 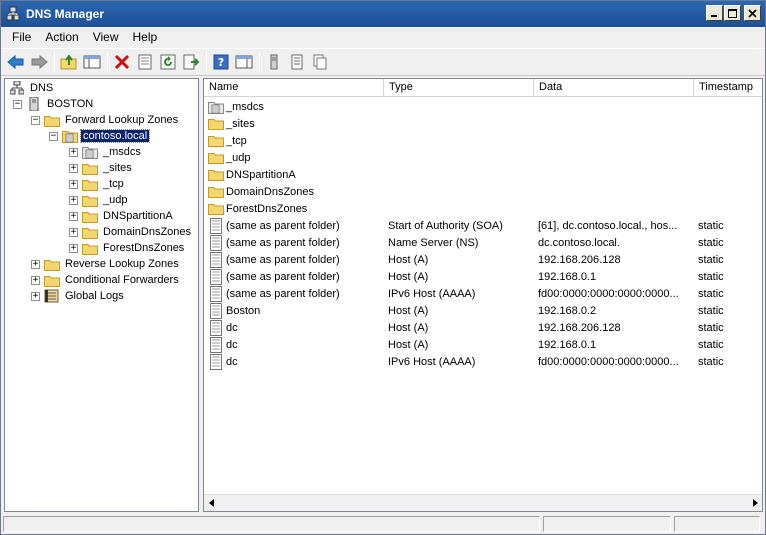 I want to click on list-row: _tcp, so click(x=483, y=140).